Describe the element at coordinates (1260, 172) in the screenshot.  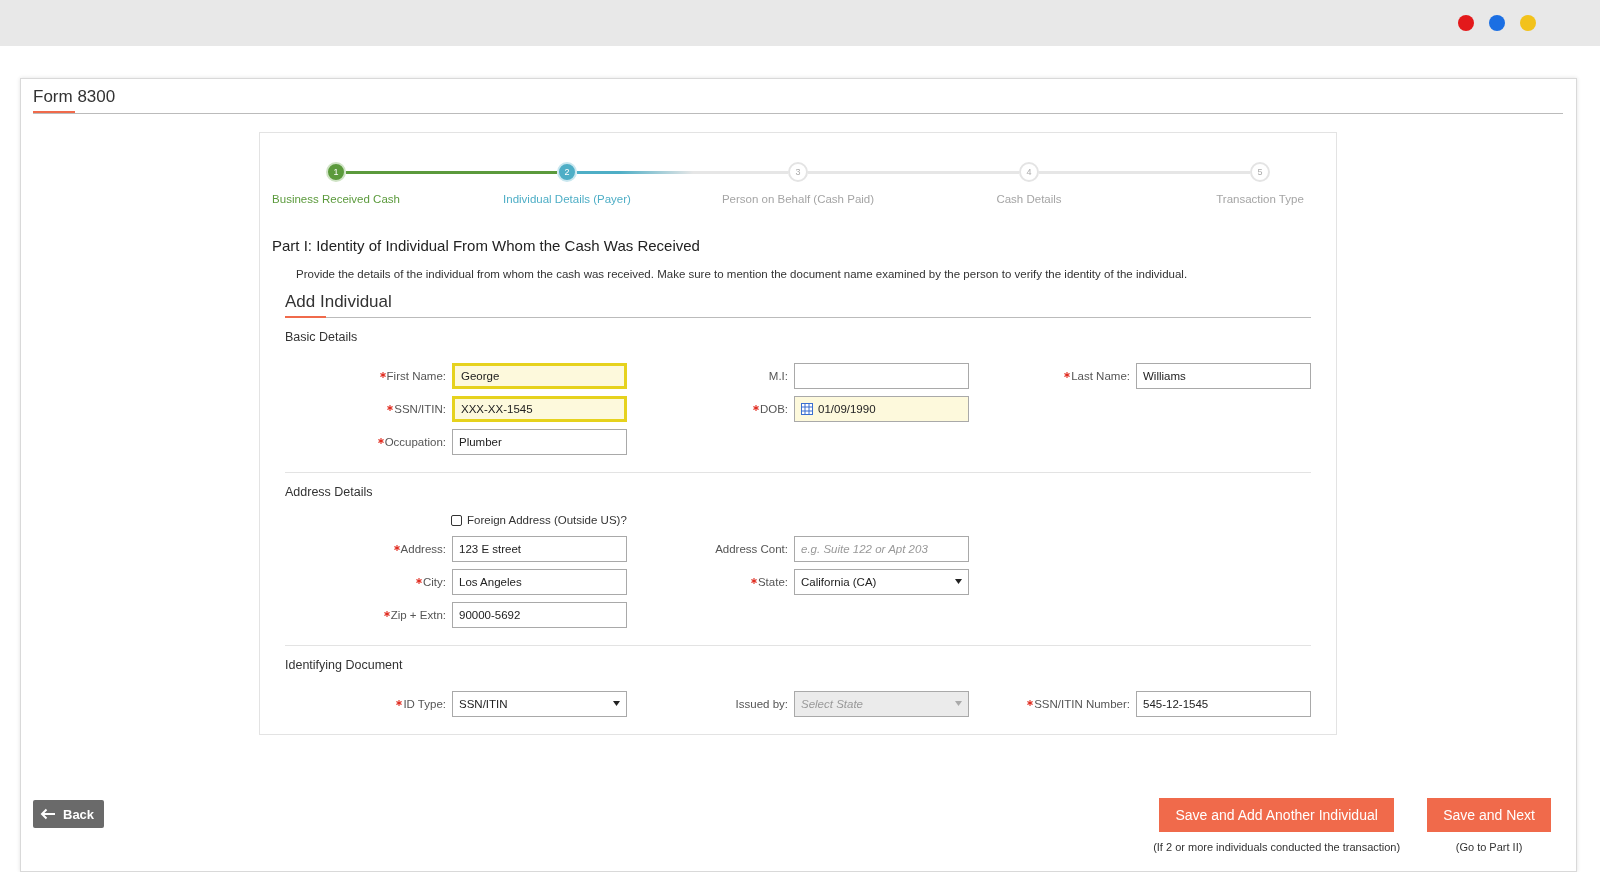
I see `step-number: 5` at that location.